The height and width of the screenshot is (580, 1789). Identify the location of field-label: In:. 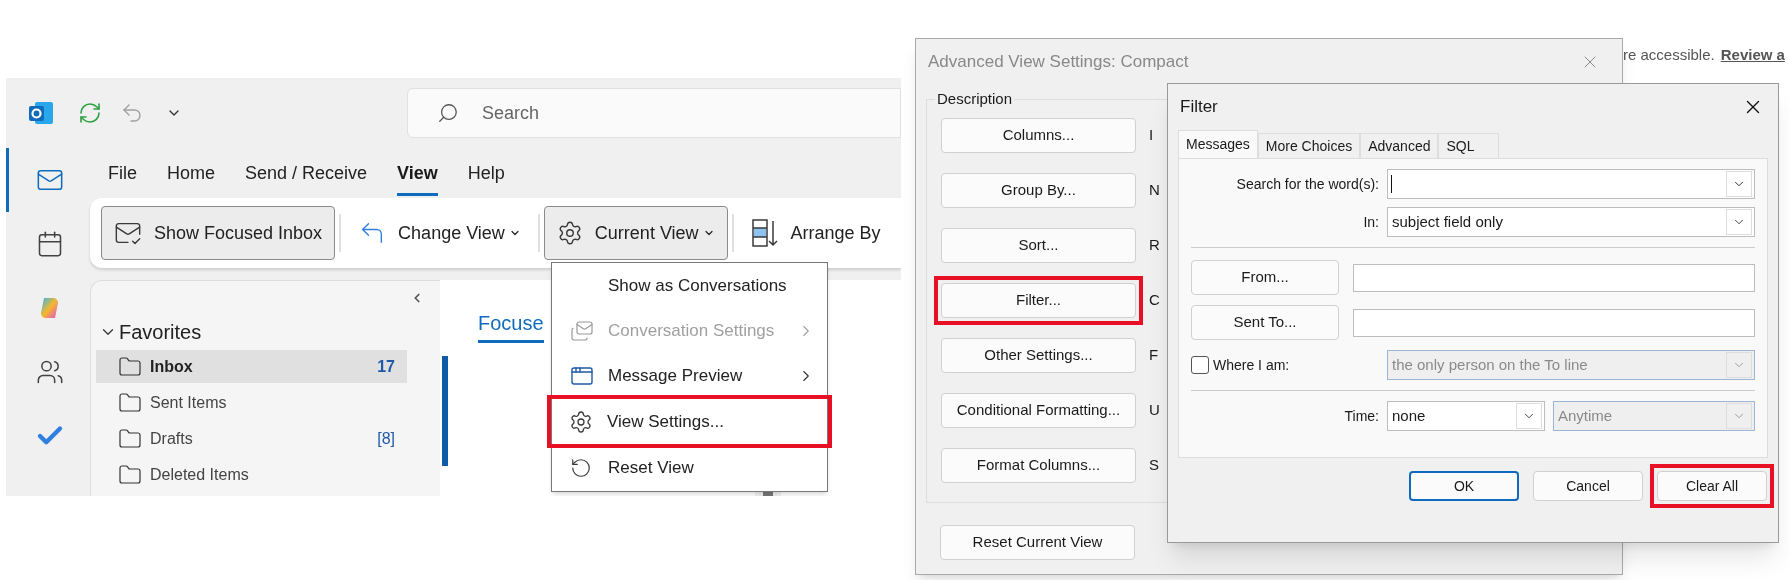
(1370, 222).